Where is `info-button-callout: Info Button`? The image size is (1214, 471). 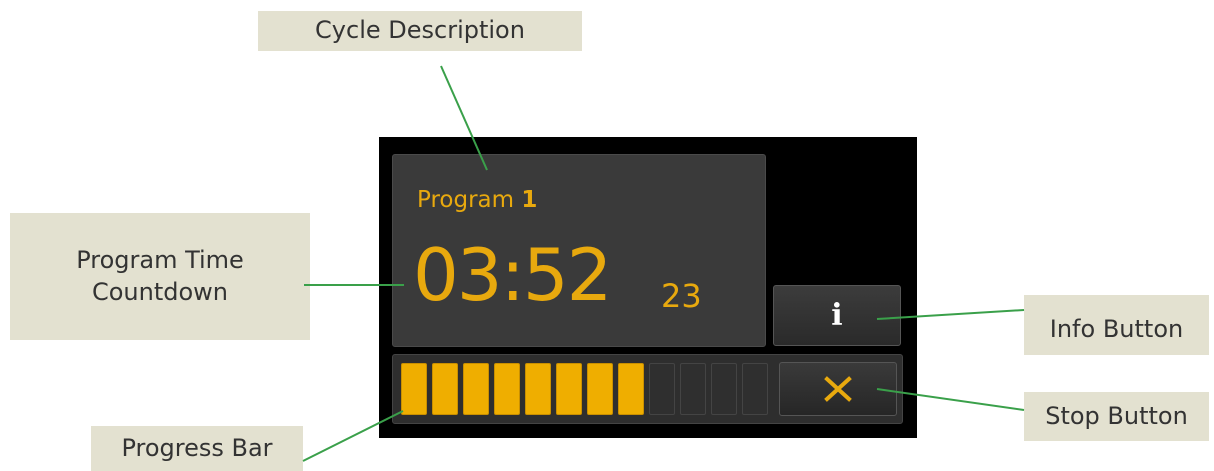
info-button-callout: Info Button is located at coordinates (1116, 325).